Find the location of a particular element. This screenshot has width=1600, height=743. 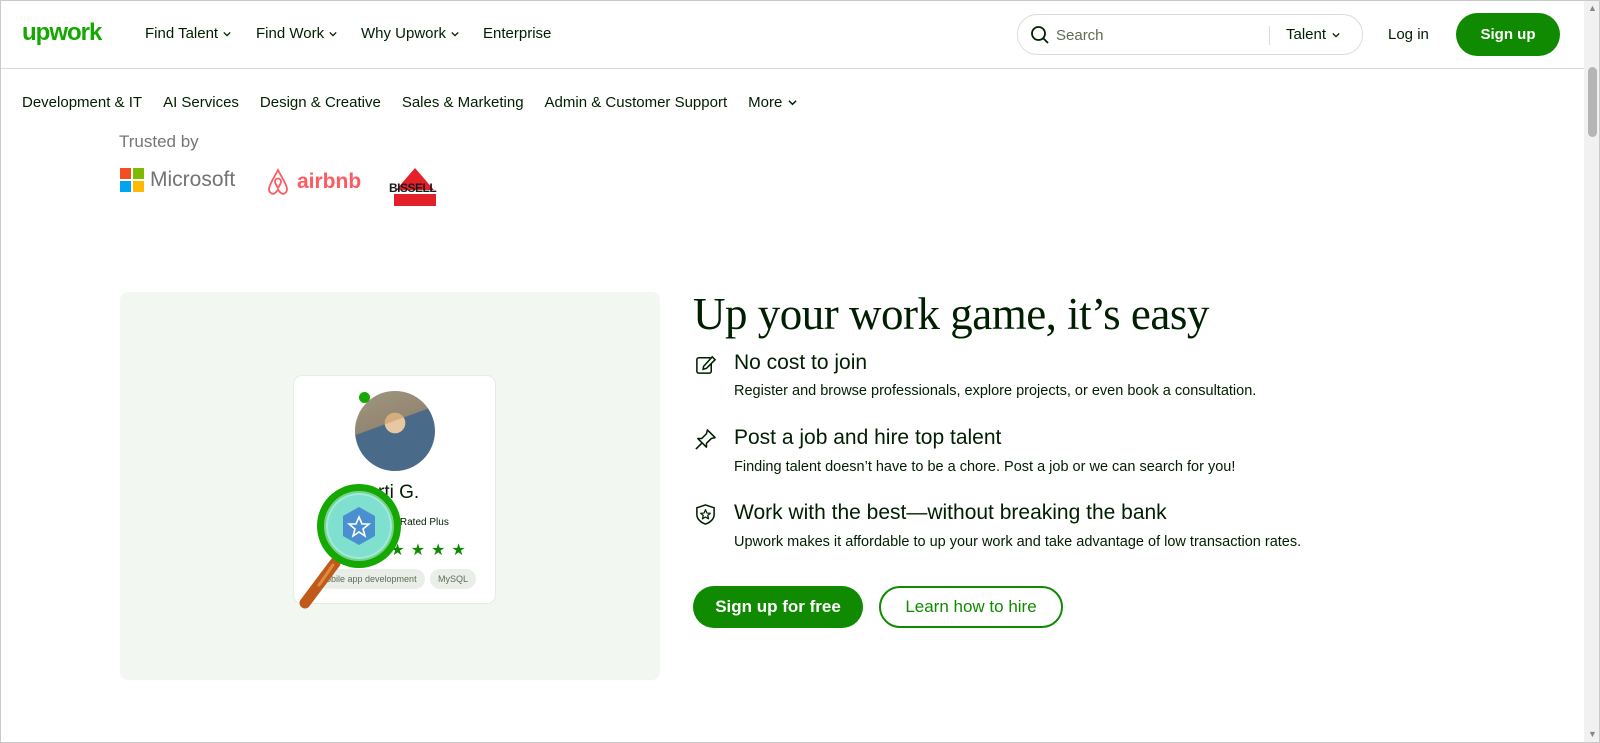

login-link: Log in is located at coordinates (1408, 34).